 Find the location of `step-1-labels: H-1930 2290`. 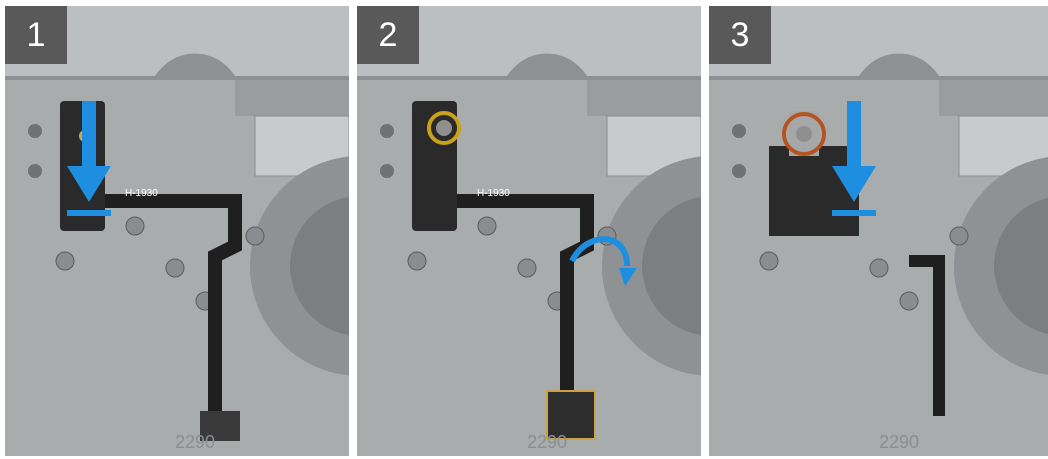

step-1-labels: H-1930 2290 is located at coordinates (170, 320).